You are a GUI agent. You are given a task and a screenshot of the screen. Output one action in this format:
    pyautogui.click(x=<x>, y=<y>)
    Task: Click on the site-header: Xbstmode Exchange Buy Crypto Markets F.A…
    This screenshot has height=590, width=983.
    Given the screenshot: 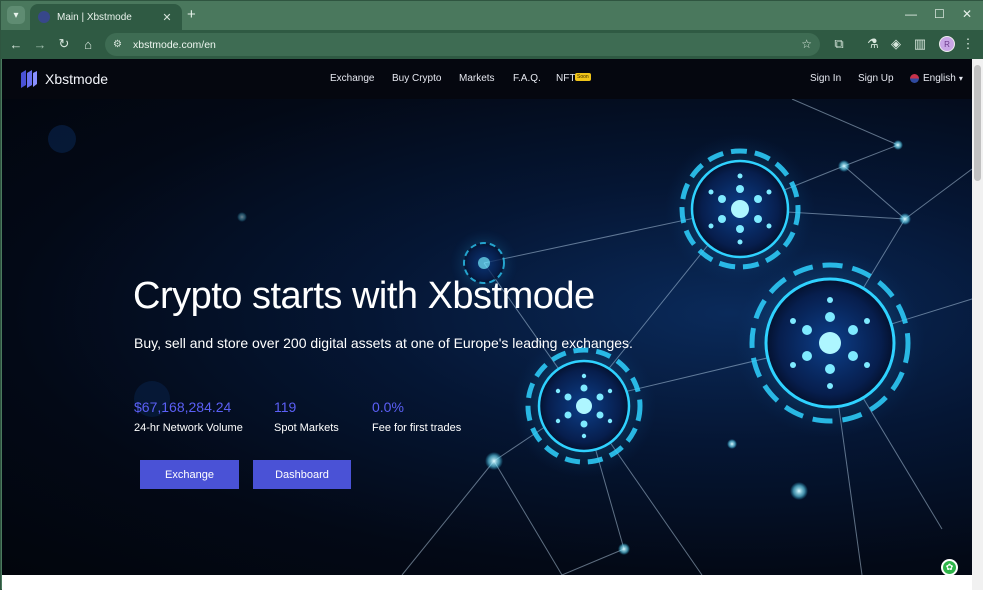 What is the action you would take?
    pyautogui.click(x=487, y=79)
    